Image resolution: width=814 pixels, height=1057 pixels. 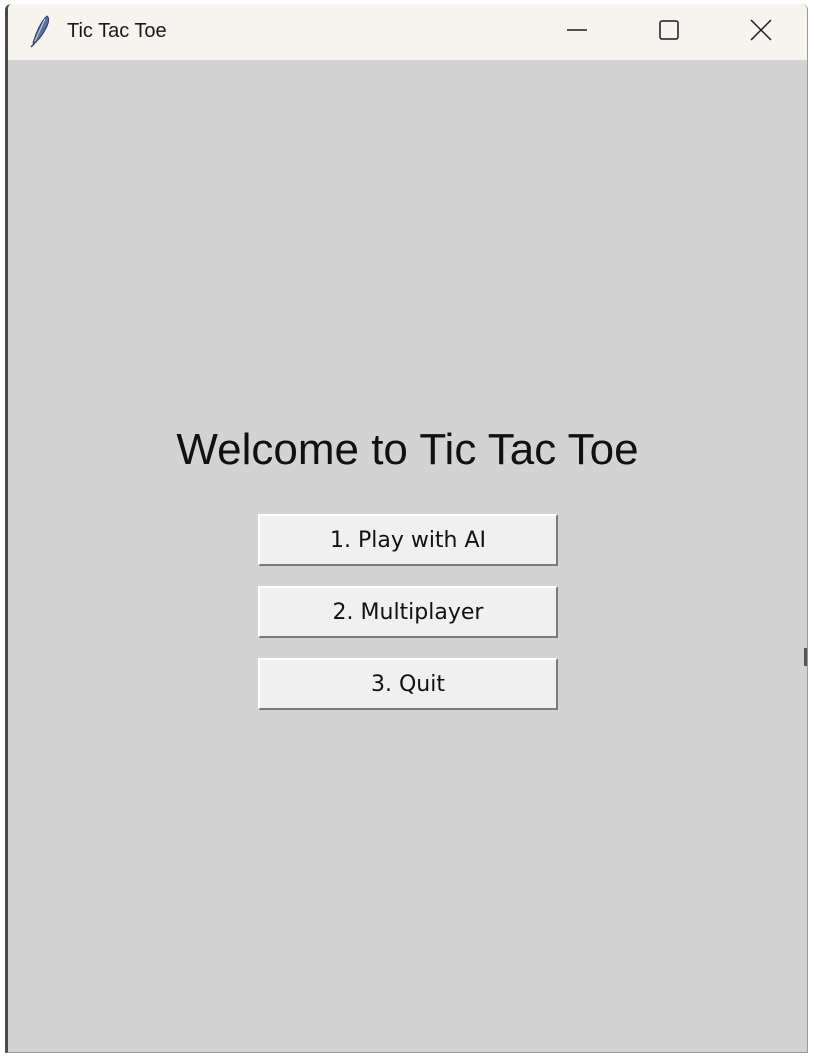 What do you see at coordinates (408, 612) in the screenshot?
I see `multiplayer-button: 2. Multiplayer` at bounding box center [408, 612].